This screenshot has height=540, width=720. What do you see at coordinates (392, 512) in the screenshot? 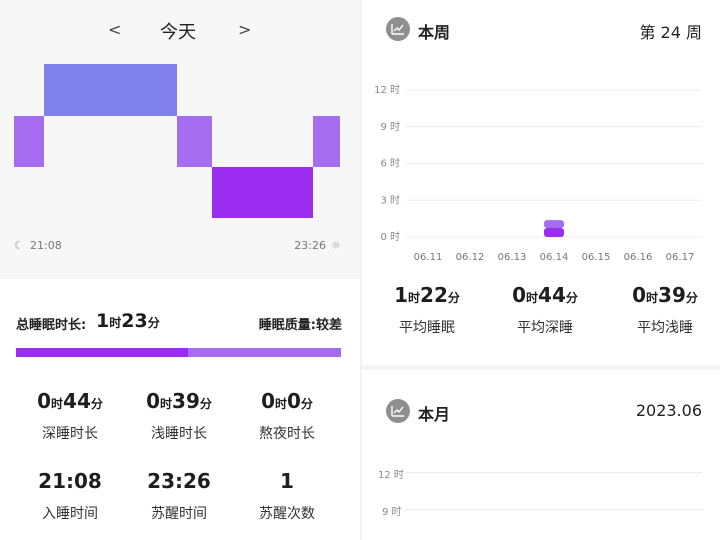
I see `month-y-label: 9 时` at bounding box center [392, 512].